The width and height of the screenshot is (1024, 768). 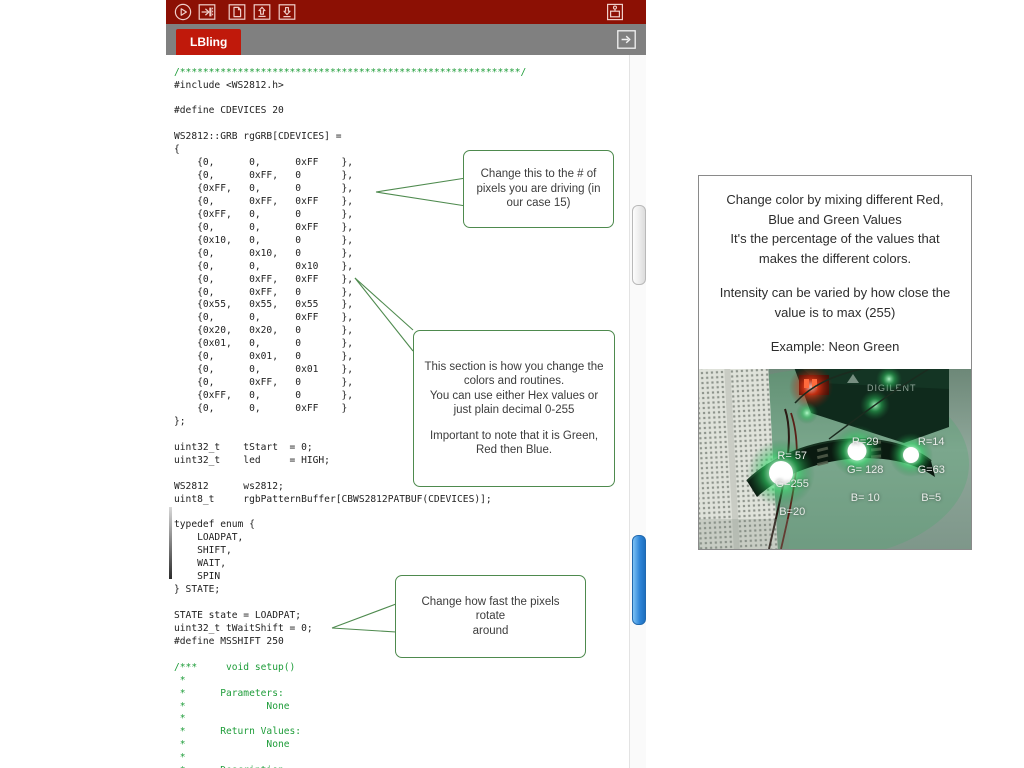 I want to click on scrollbar-thumb-inner, so click(x=639, y=580).